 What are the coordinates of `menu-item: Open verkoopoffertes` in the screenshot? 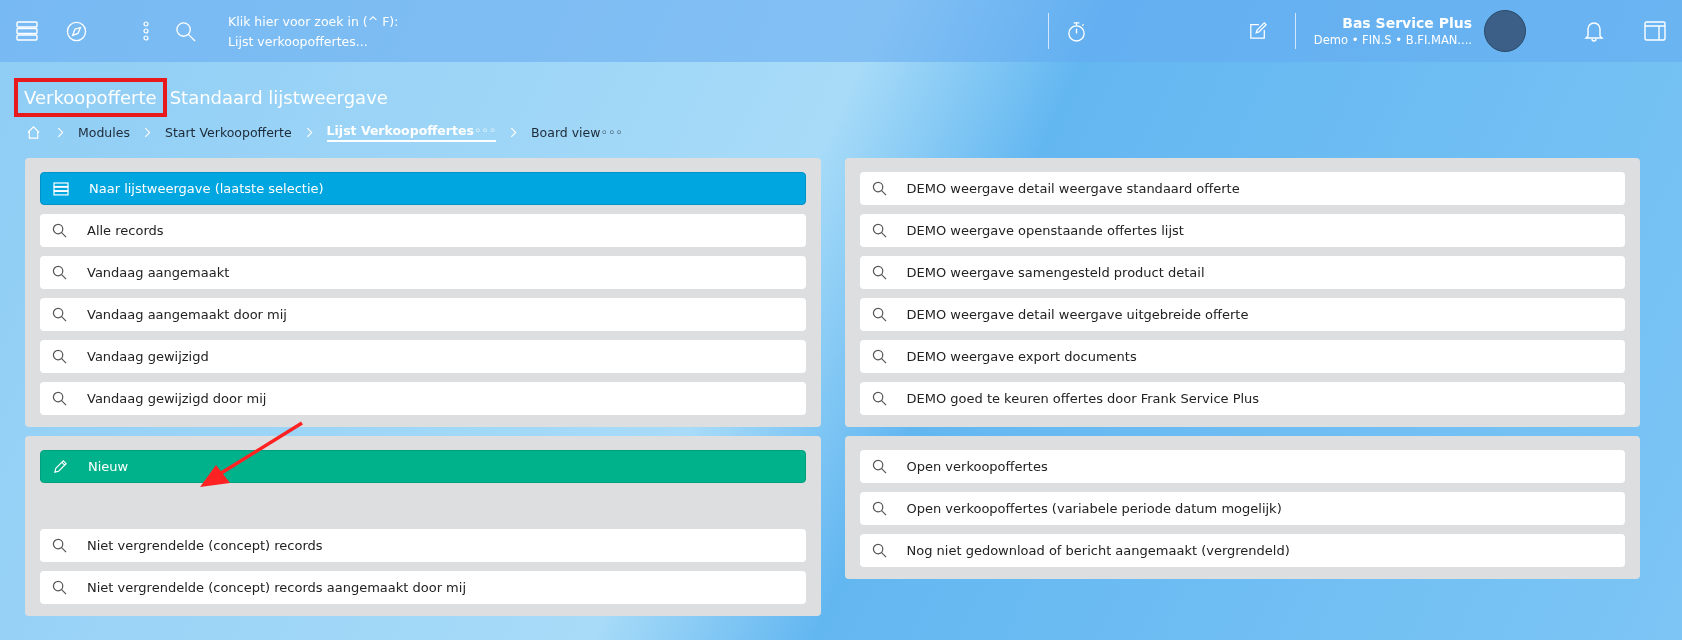 It's located at (1242, 466).